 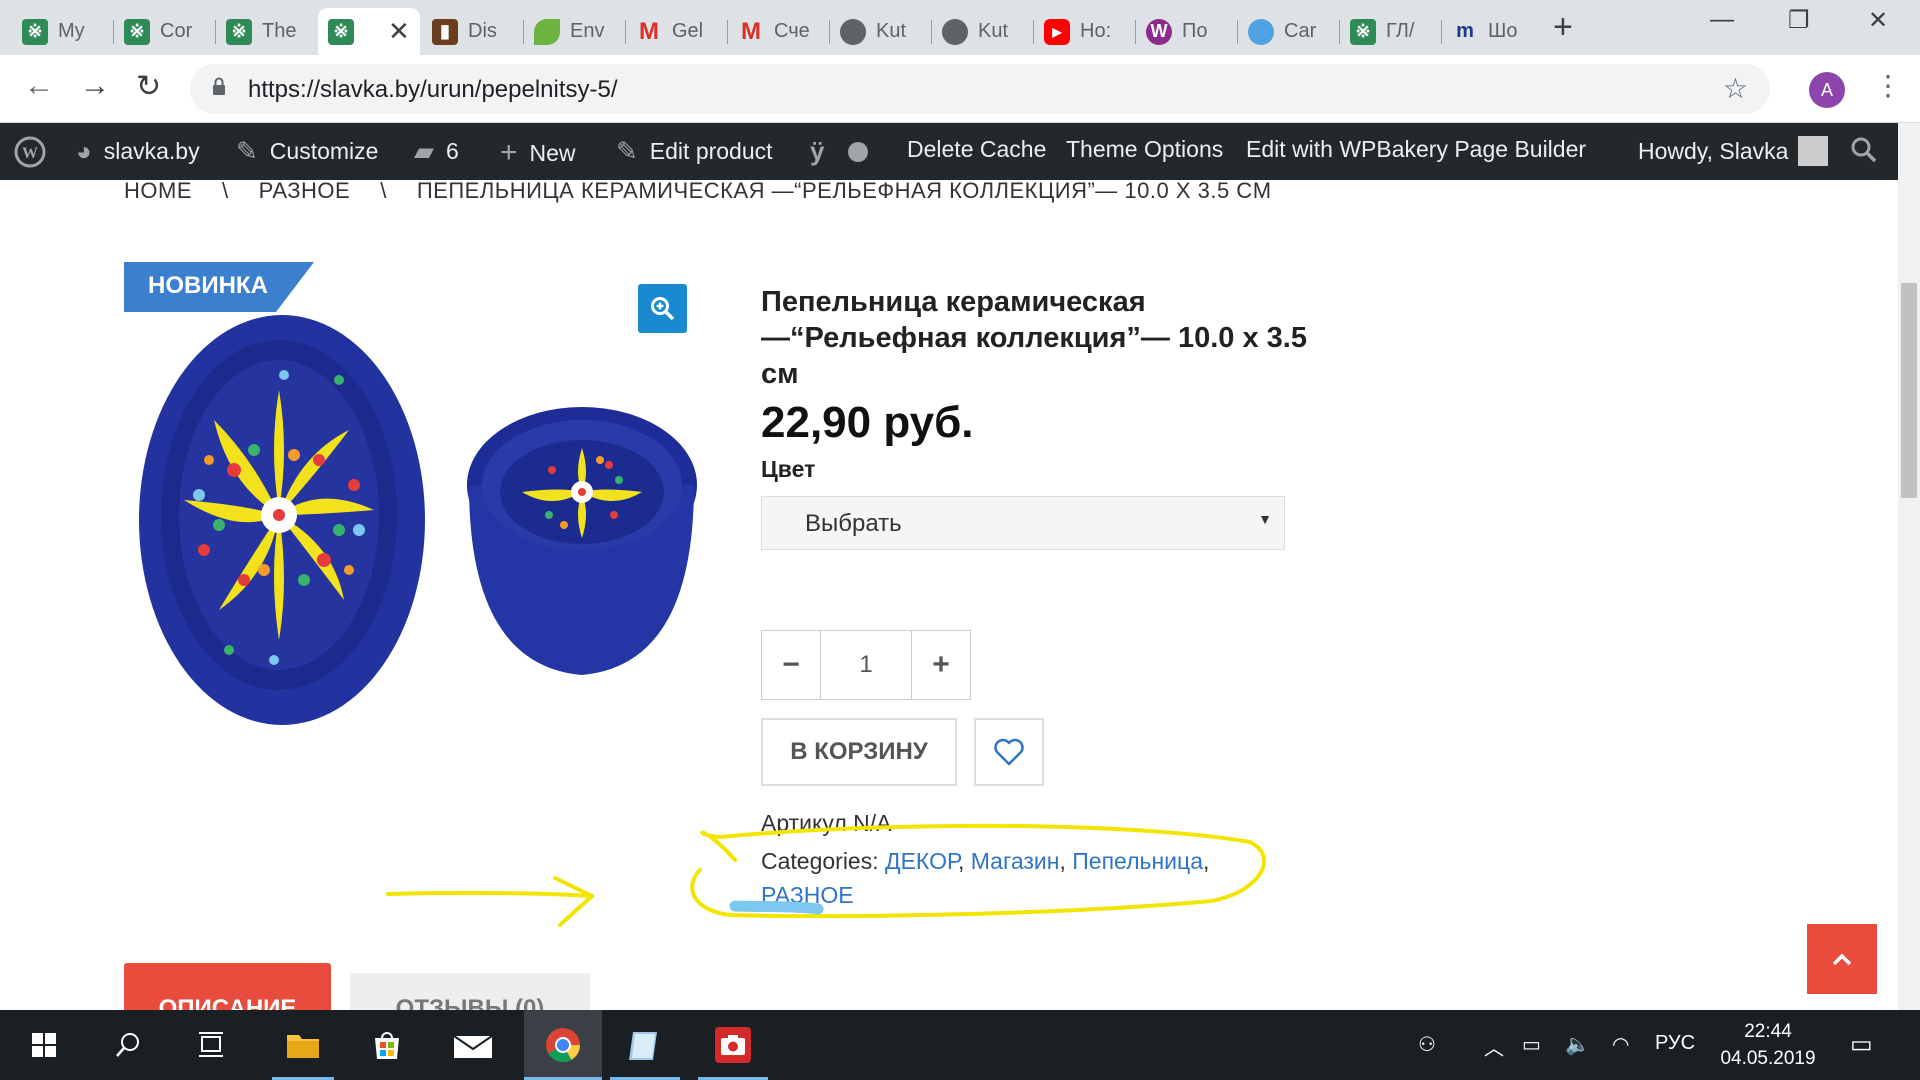 I want to click on quantity-plus-button: +, so click(x=941, y=665).